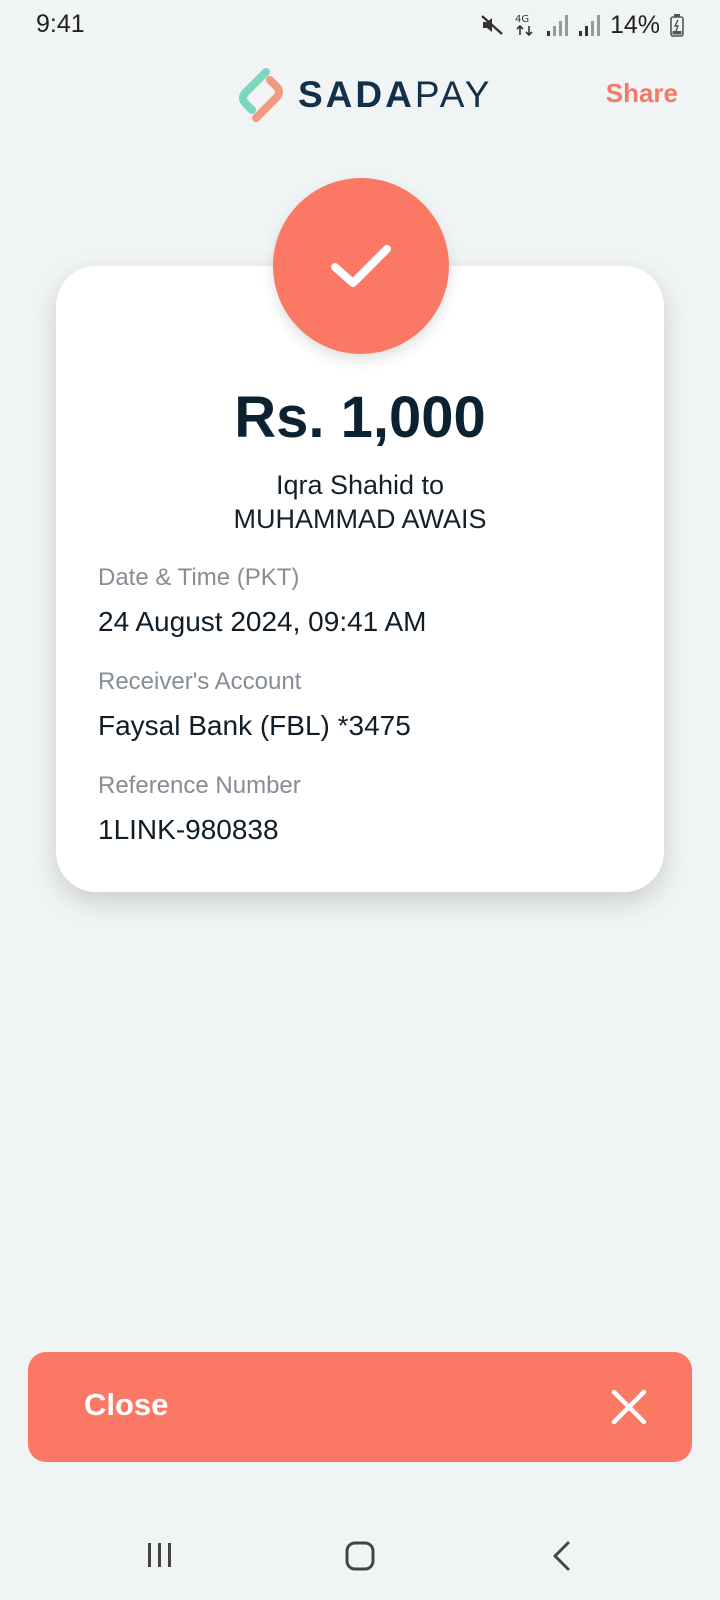  I want to click on receiver-account-label: Receiver's Account, so click(200, 681).